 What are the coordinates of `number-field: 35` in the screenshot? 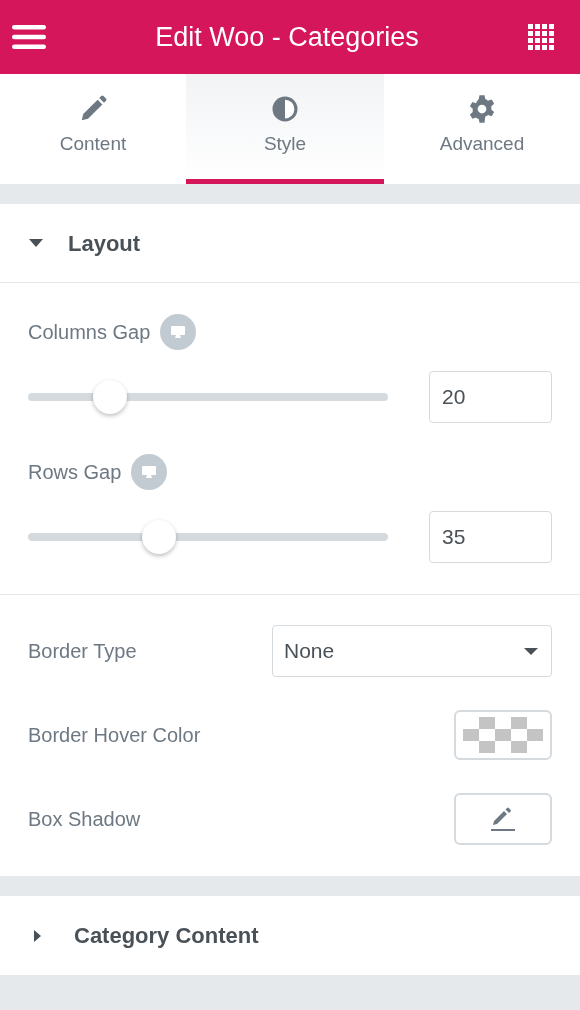 It's located at (490, 537).